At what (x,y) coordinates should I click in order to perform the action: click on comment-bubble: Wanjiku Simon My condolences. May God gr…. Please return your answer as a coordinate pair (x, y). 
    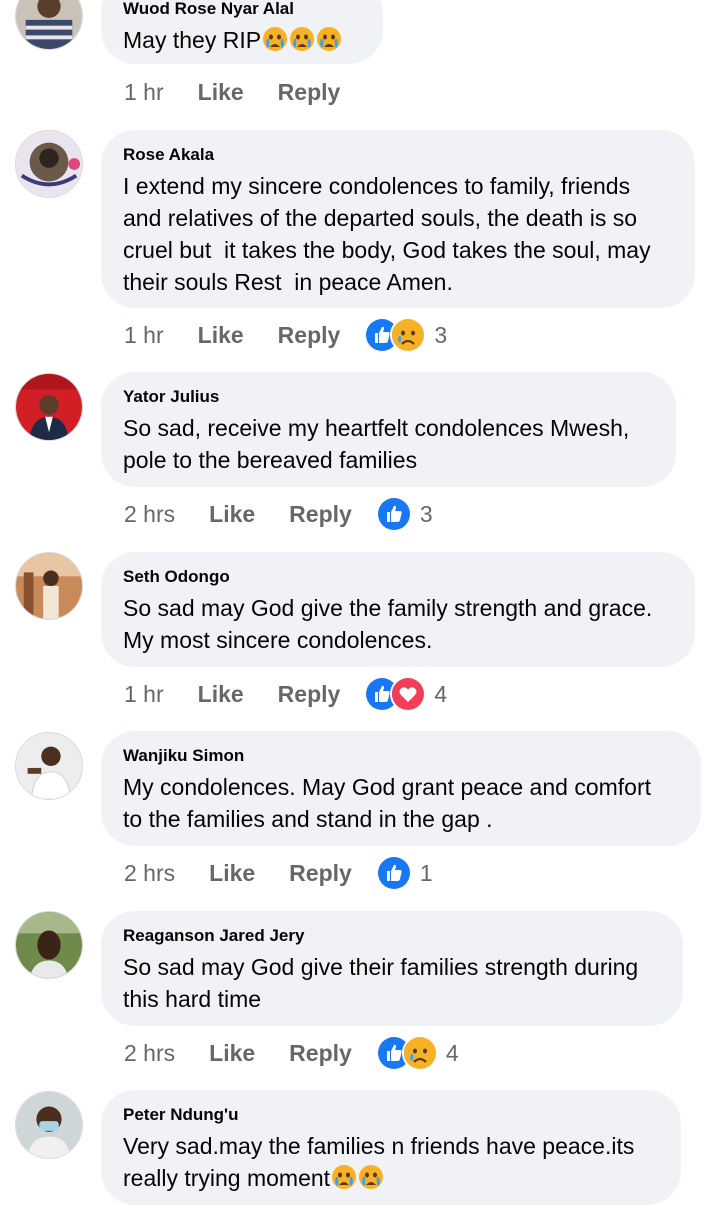
    Looking at the image, I should click on (401, 788).